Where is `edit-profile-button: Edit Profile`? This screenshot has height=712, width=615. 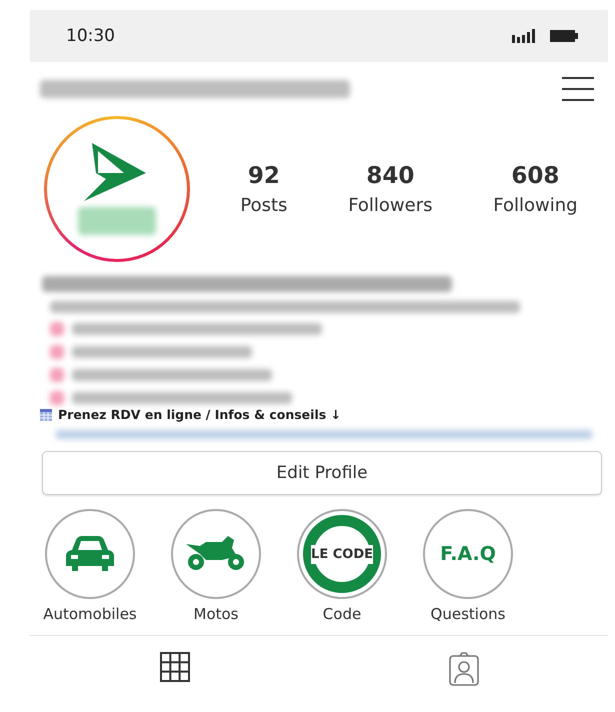 edit-profile-button: Edit Profile is located at coordinates (322, 473).